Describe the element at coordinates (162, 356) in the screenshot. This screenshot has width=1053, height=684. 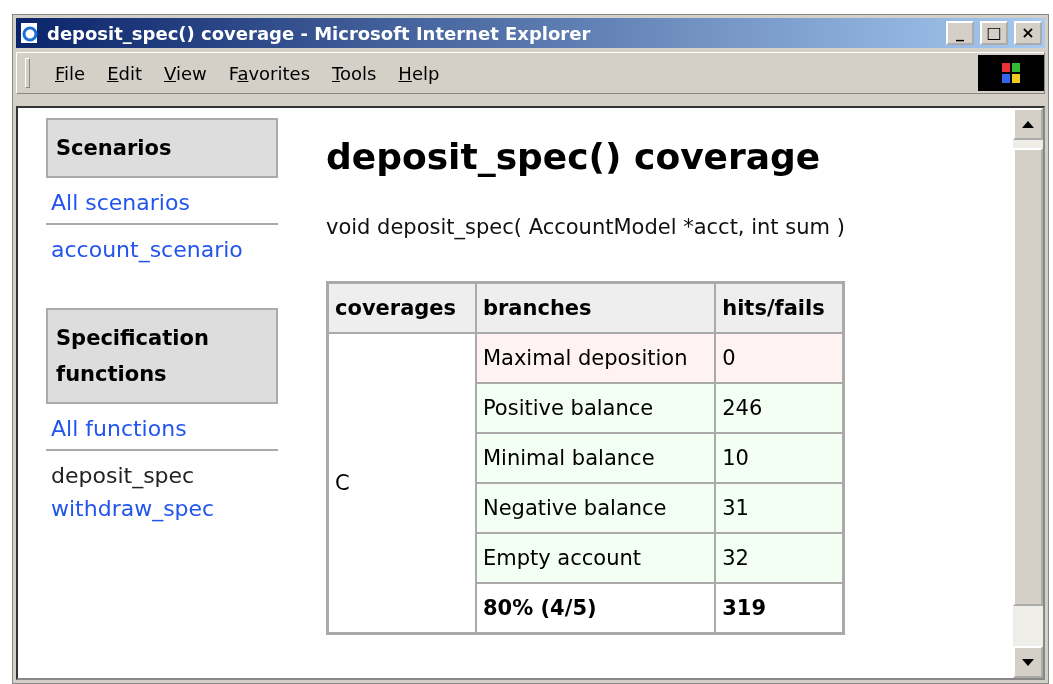
I see `sidebar-heading: Specification functions` at that location.